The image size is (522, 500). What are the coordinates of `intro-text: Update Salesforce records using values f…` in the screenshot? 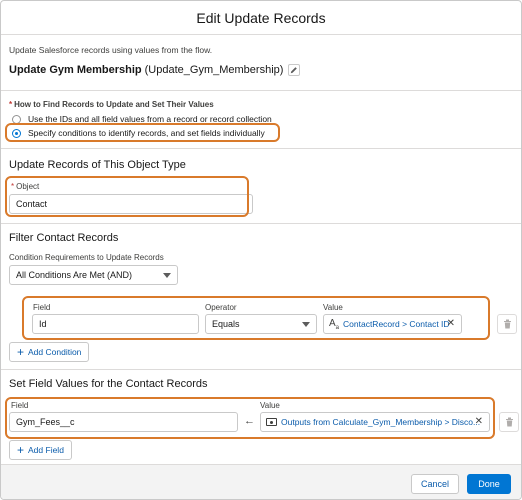 It's located at (111, 50).